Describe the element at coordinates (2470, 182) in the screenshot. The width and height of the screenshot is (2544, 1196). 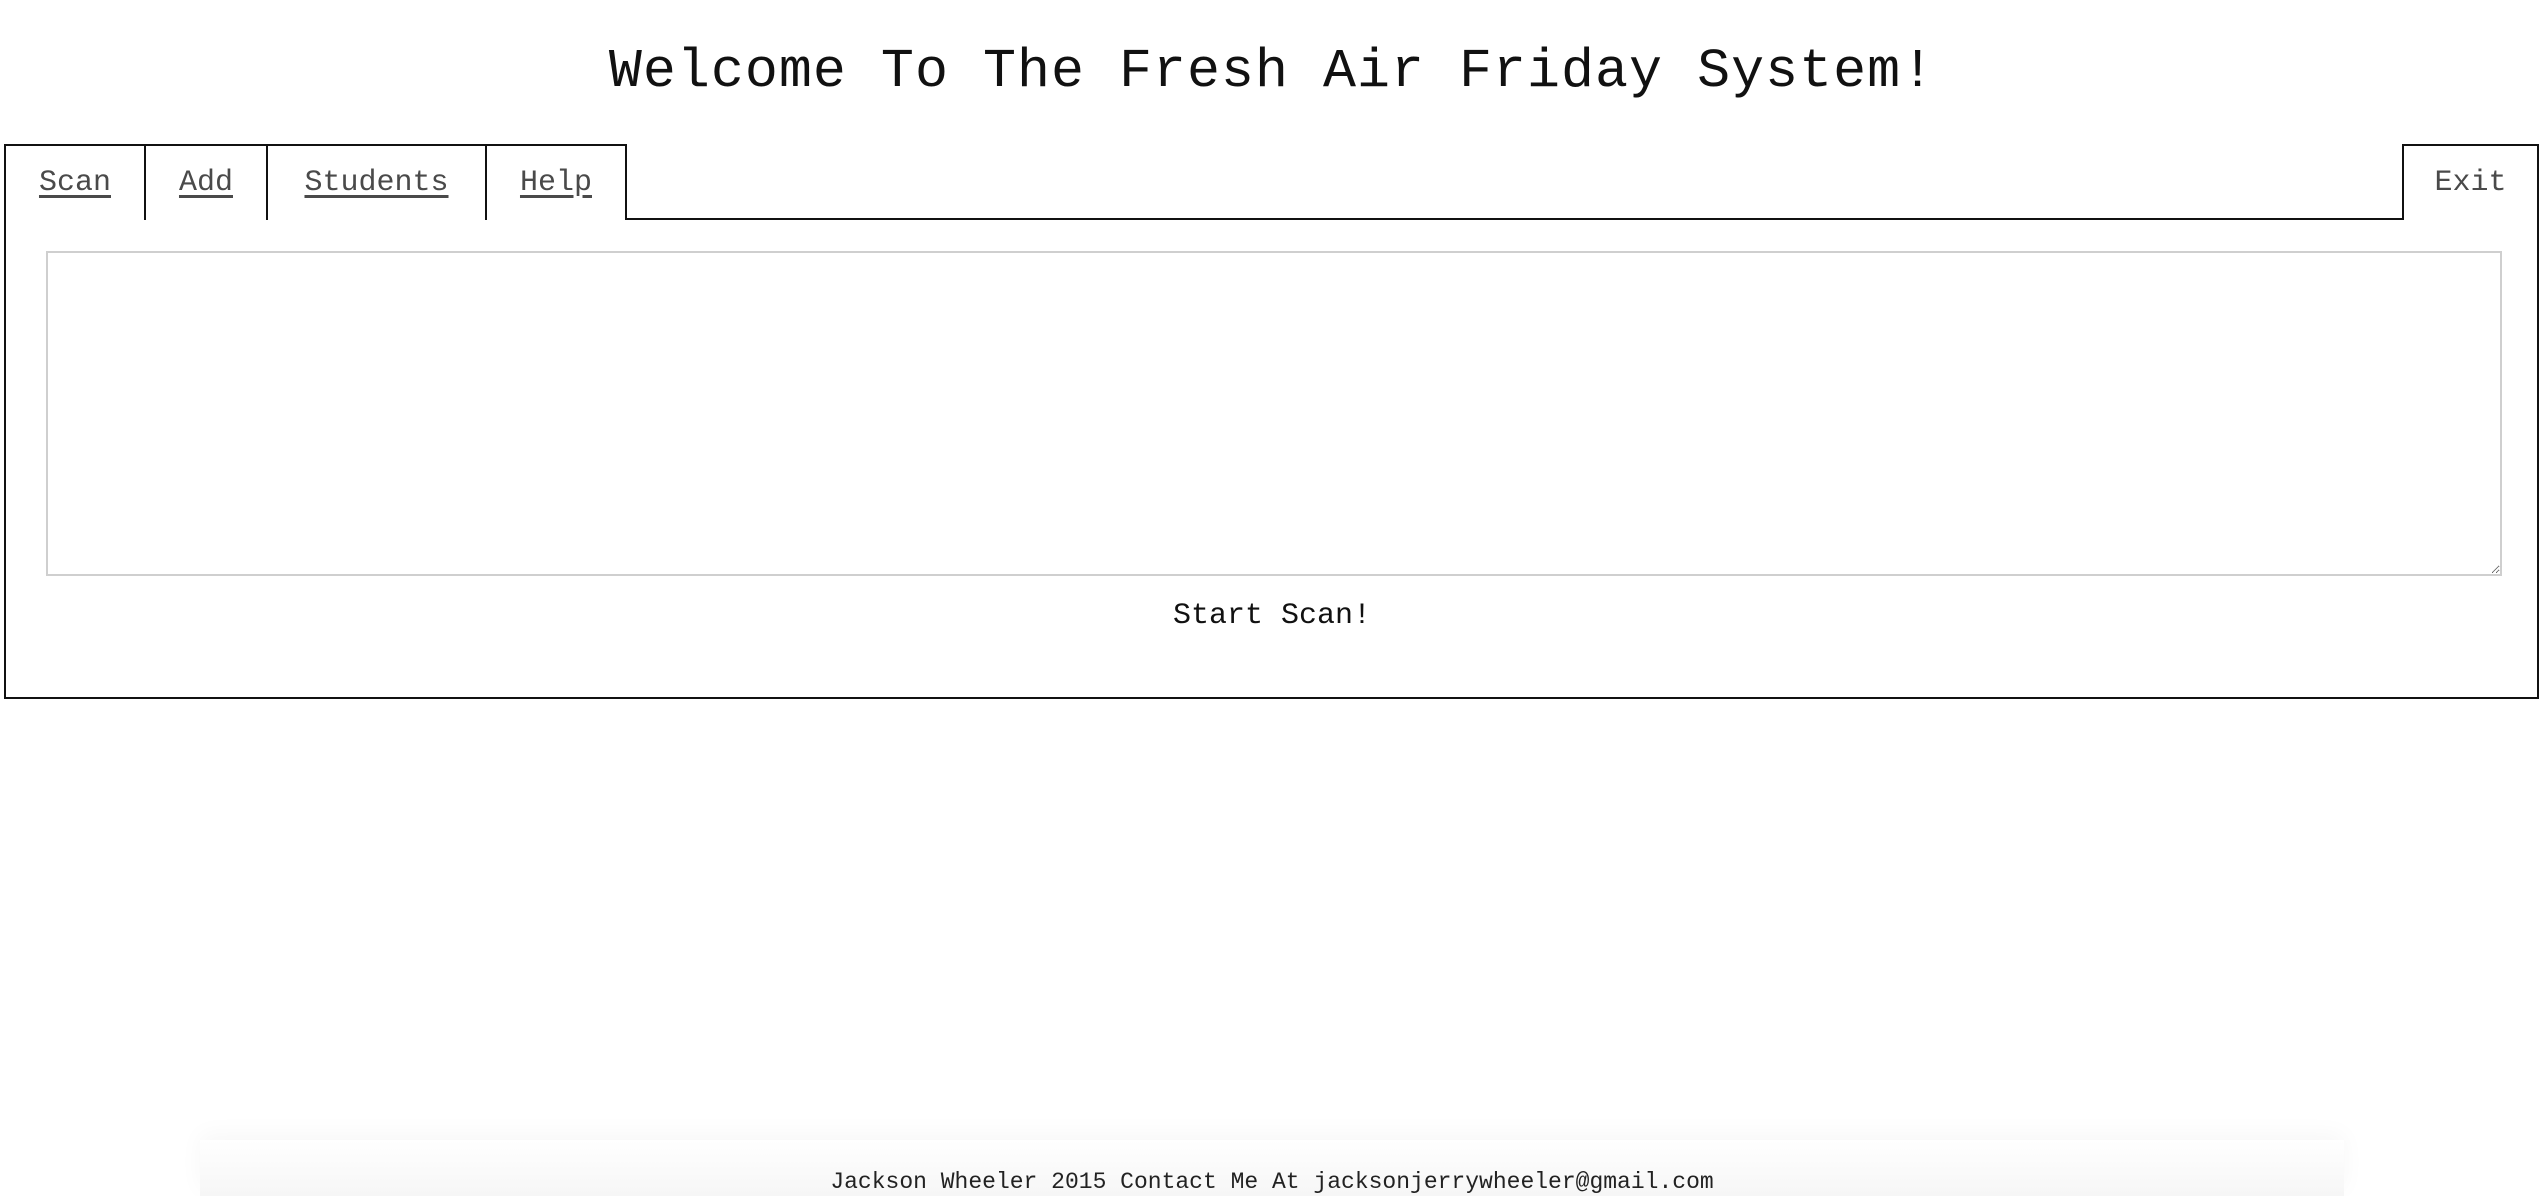
I see `exit-button: Exit` at that location.